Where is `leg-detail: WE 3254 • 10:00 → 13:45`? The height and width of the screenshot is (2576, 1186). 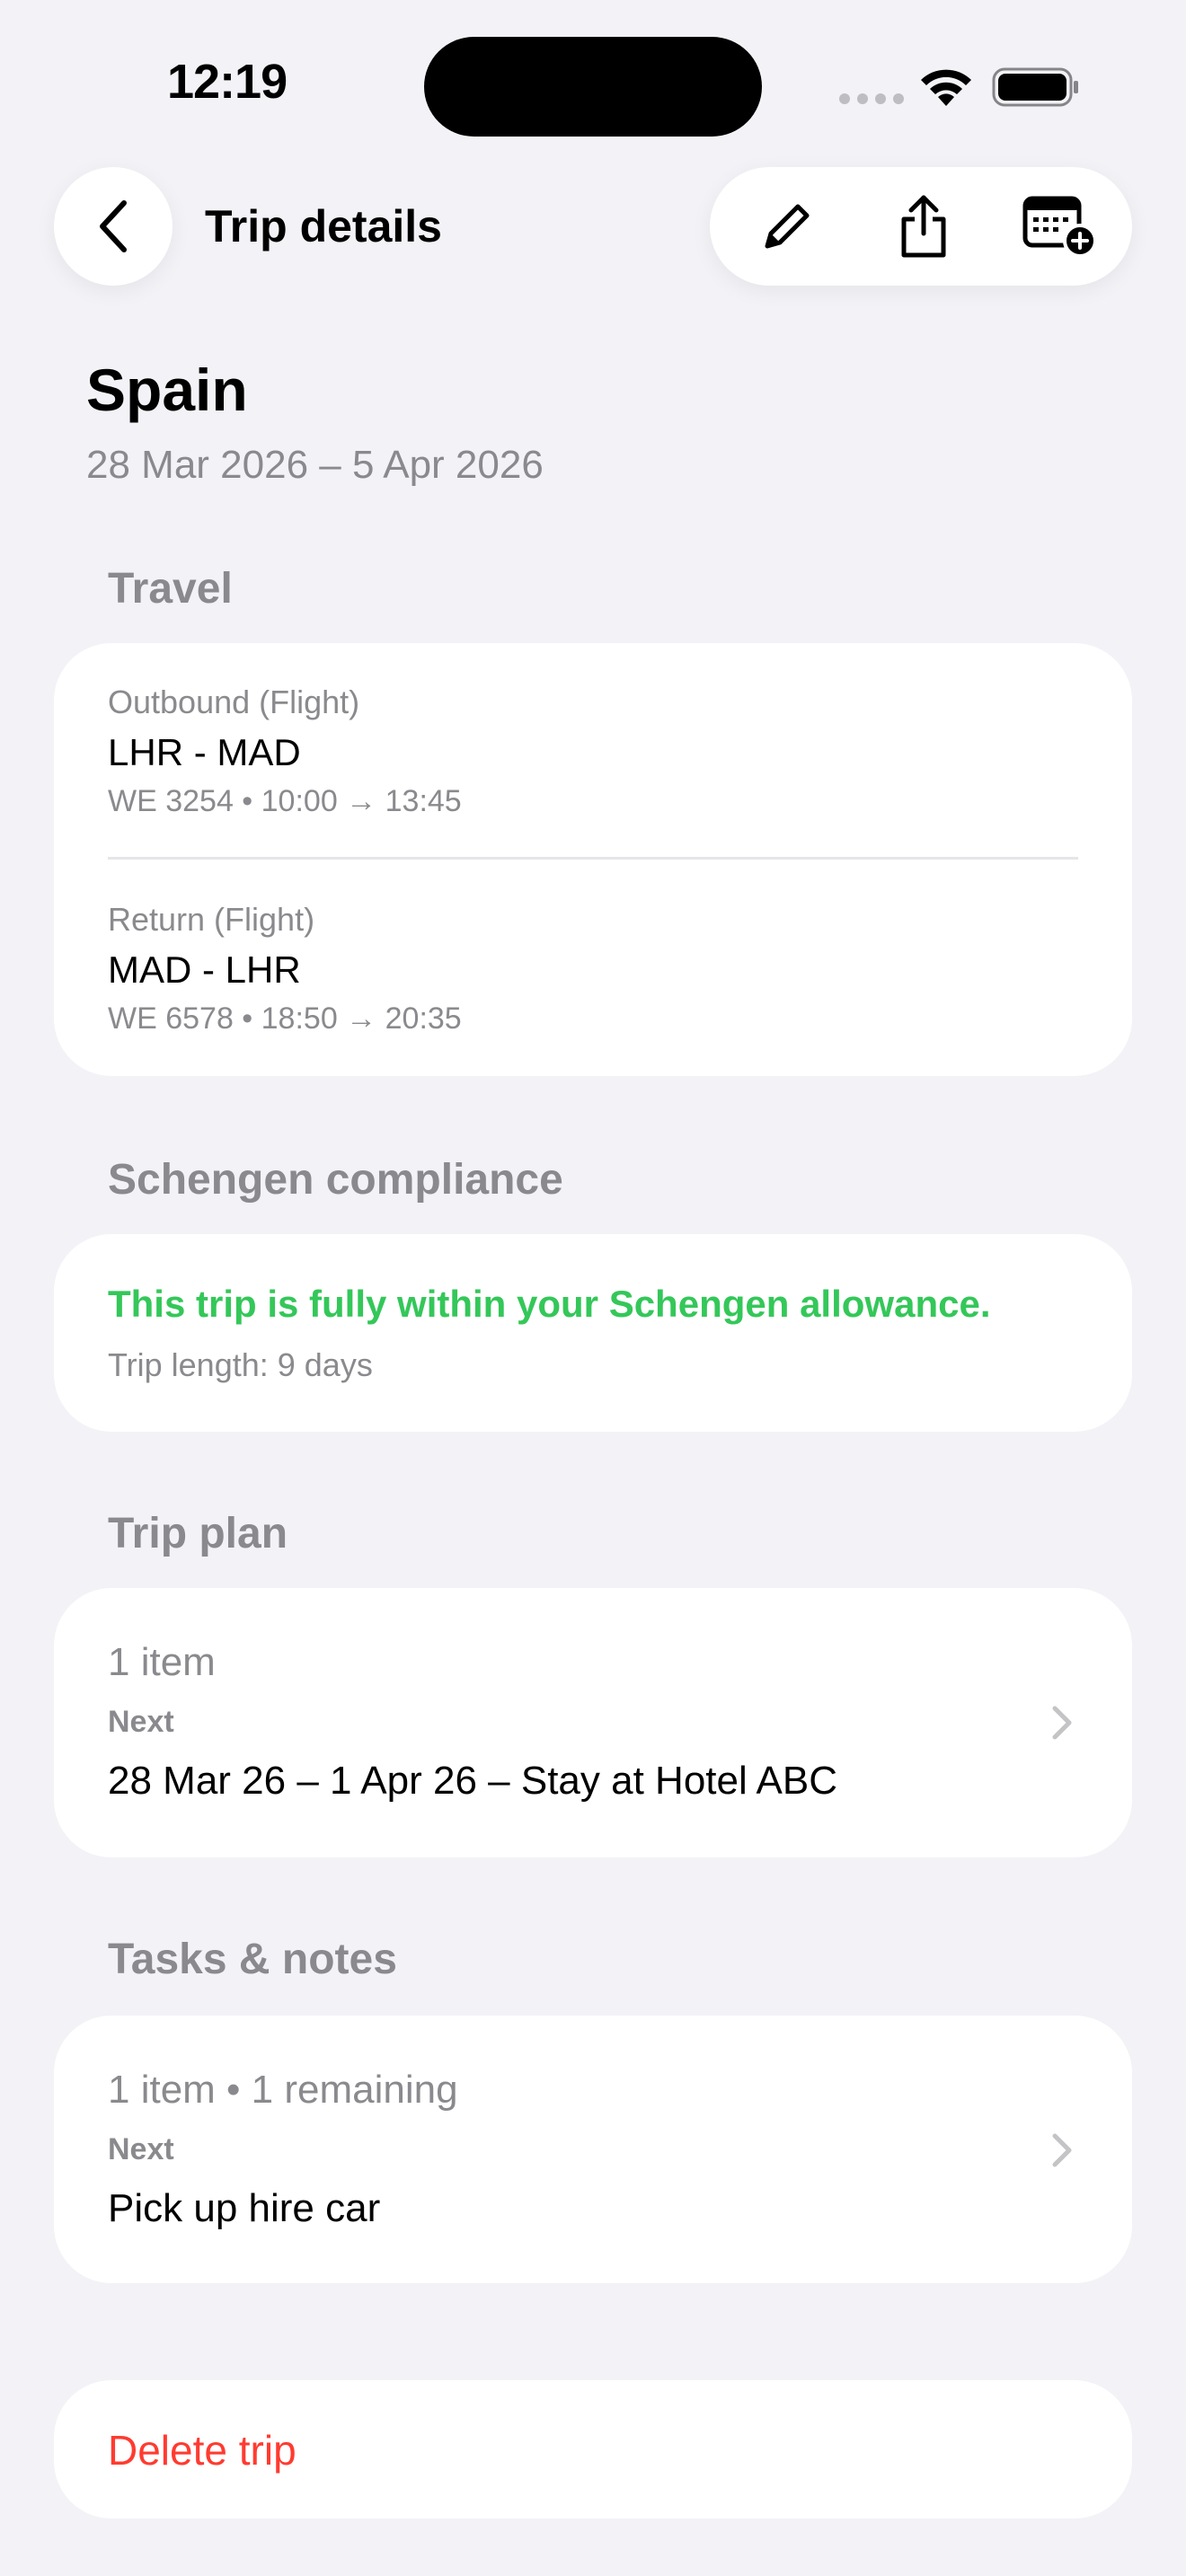 leg-detail: WE 3254 • 10:00 → 13:45 is located at coordinates (285, 801).